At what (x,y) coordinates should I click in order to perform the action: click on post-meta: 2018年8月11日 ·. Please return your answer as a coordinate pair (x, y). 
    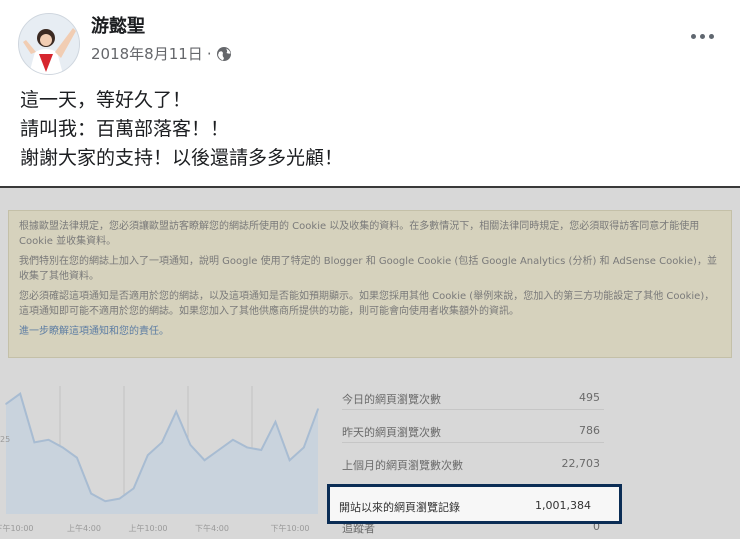
    Looking at the image, I should click on (161, 53).